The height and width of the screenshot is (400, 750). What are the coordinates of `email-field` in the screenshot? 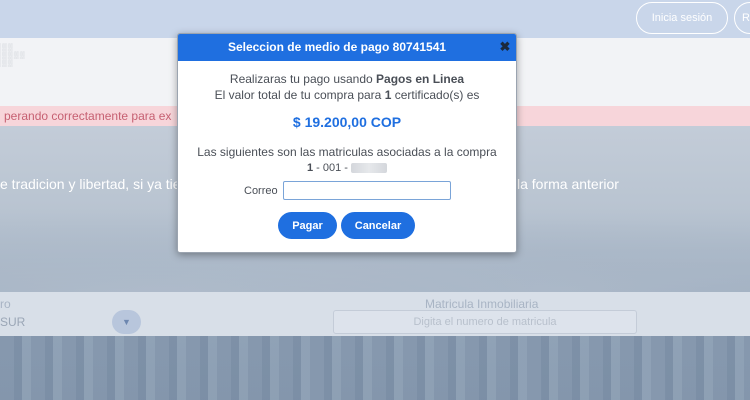 It's located at (367, 190).